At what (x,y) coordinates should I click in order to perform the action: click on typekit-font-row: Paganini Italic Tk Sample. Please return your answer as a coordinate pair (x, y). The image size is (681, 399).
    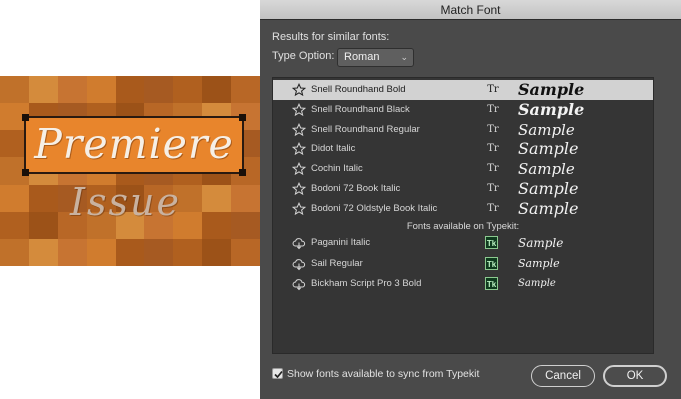
    Looking at the image, I should click on (463, 243).